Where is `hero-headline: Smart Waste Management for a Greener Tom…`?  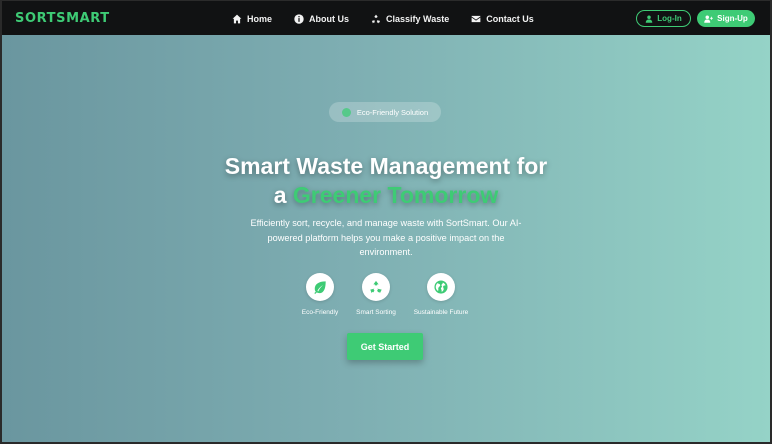
hero-headline: Smart Waste Management for a Greener Tom… is located at coordinates (386, 181).